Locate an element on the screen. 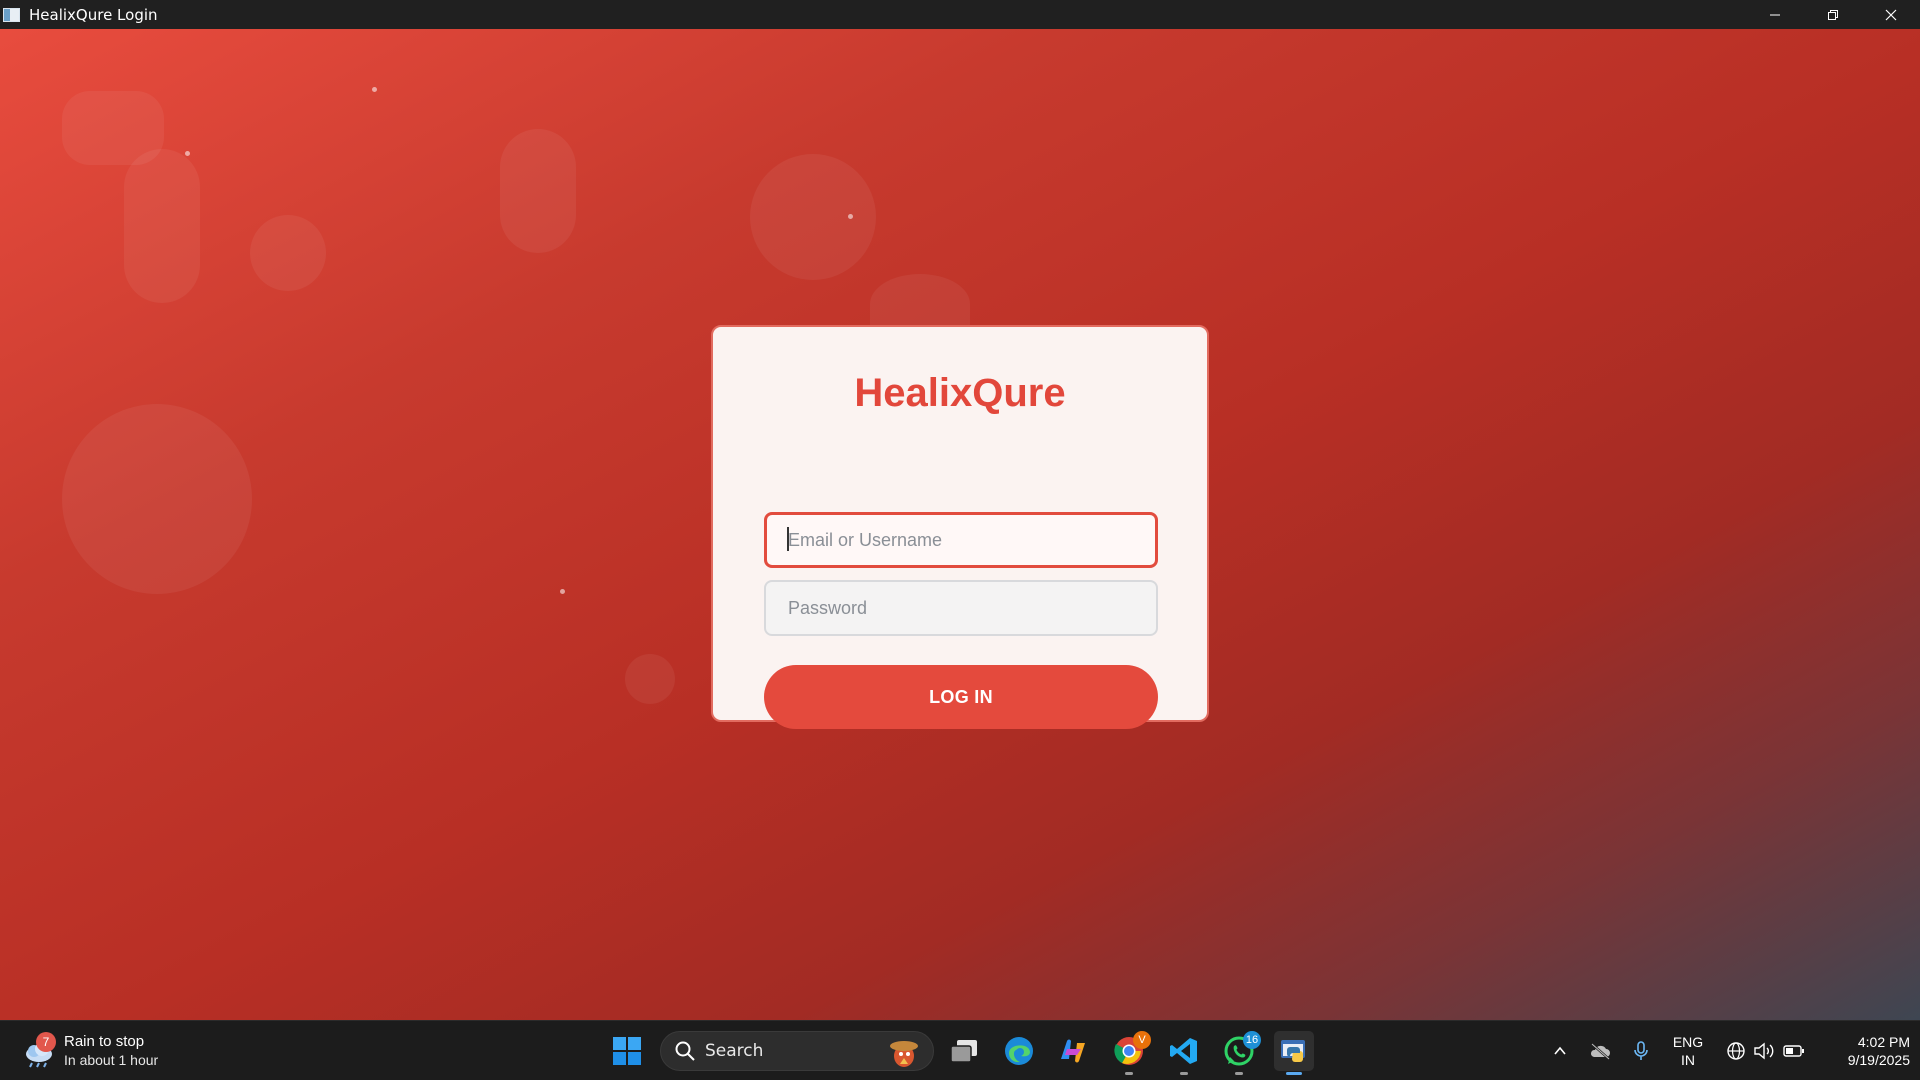 Image resolution: width=1920 pixels, height=1080 pixels. battery-icon is located at coordinates (1793, 1051).